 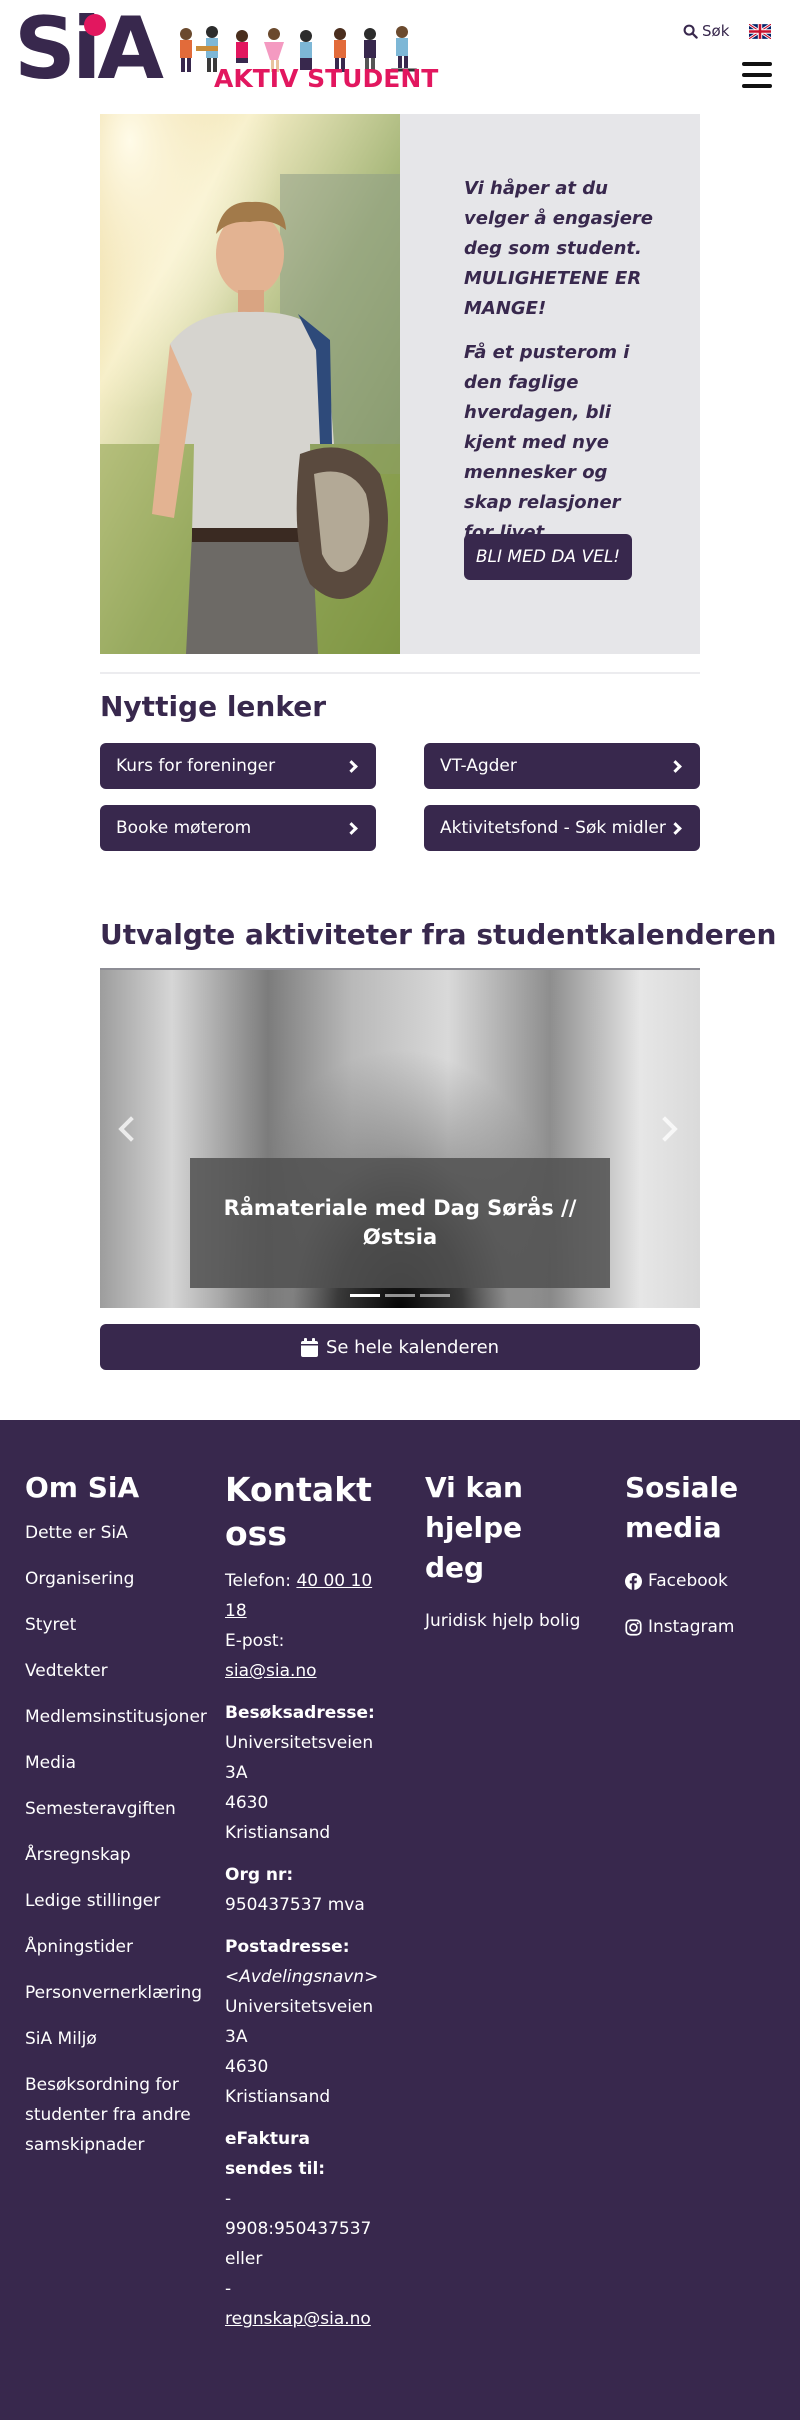 I want to click on slide-caption-text: Råmateriale med Dag Sørås // Østsia, so click(x=400, y=1222).